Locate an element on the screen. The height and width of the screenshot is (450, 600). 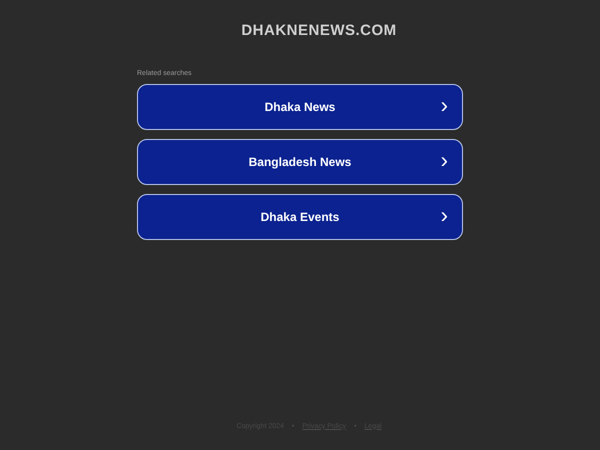
site-title: DHAKNENEWS.COM is located at coordinates (319, 31).